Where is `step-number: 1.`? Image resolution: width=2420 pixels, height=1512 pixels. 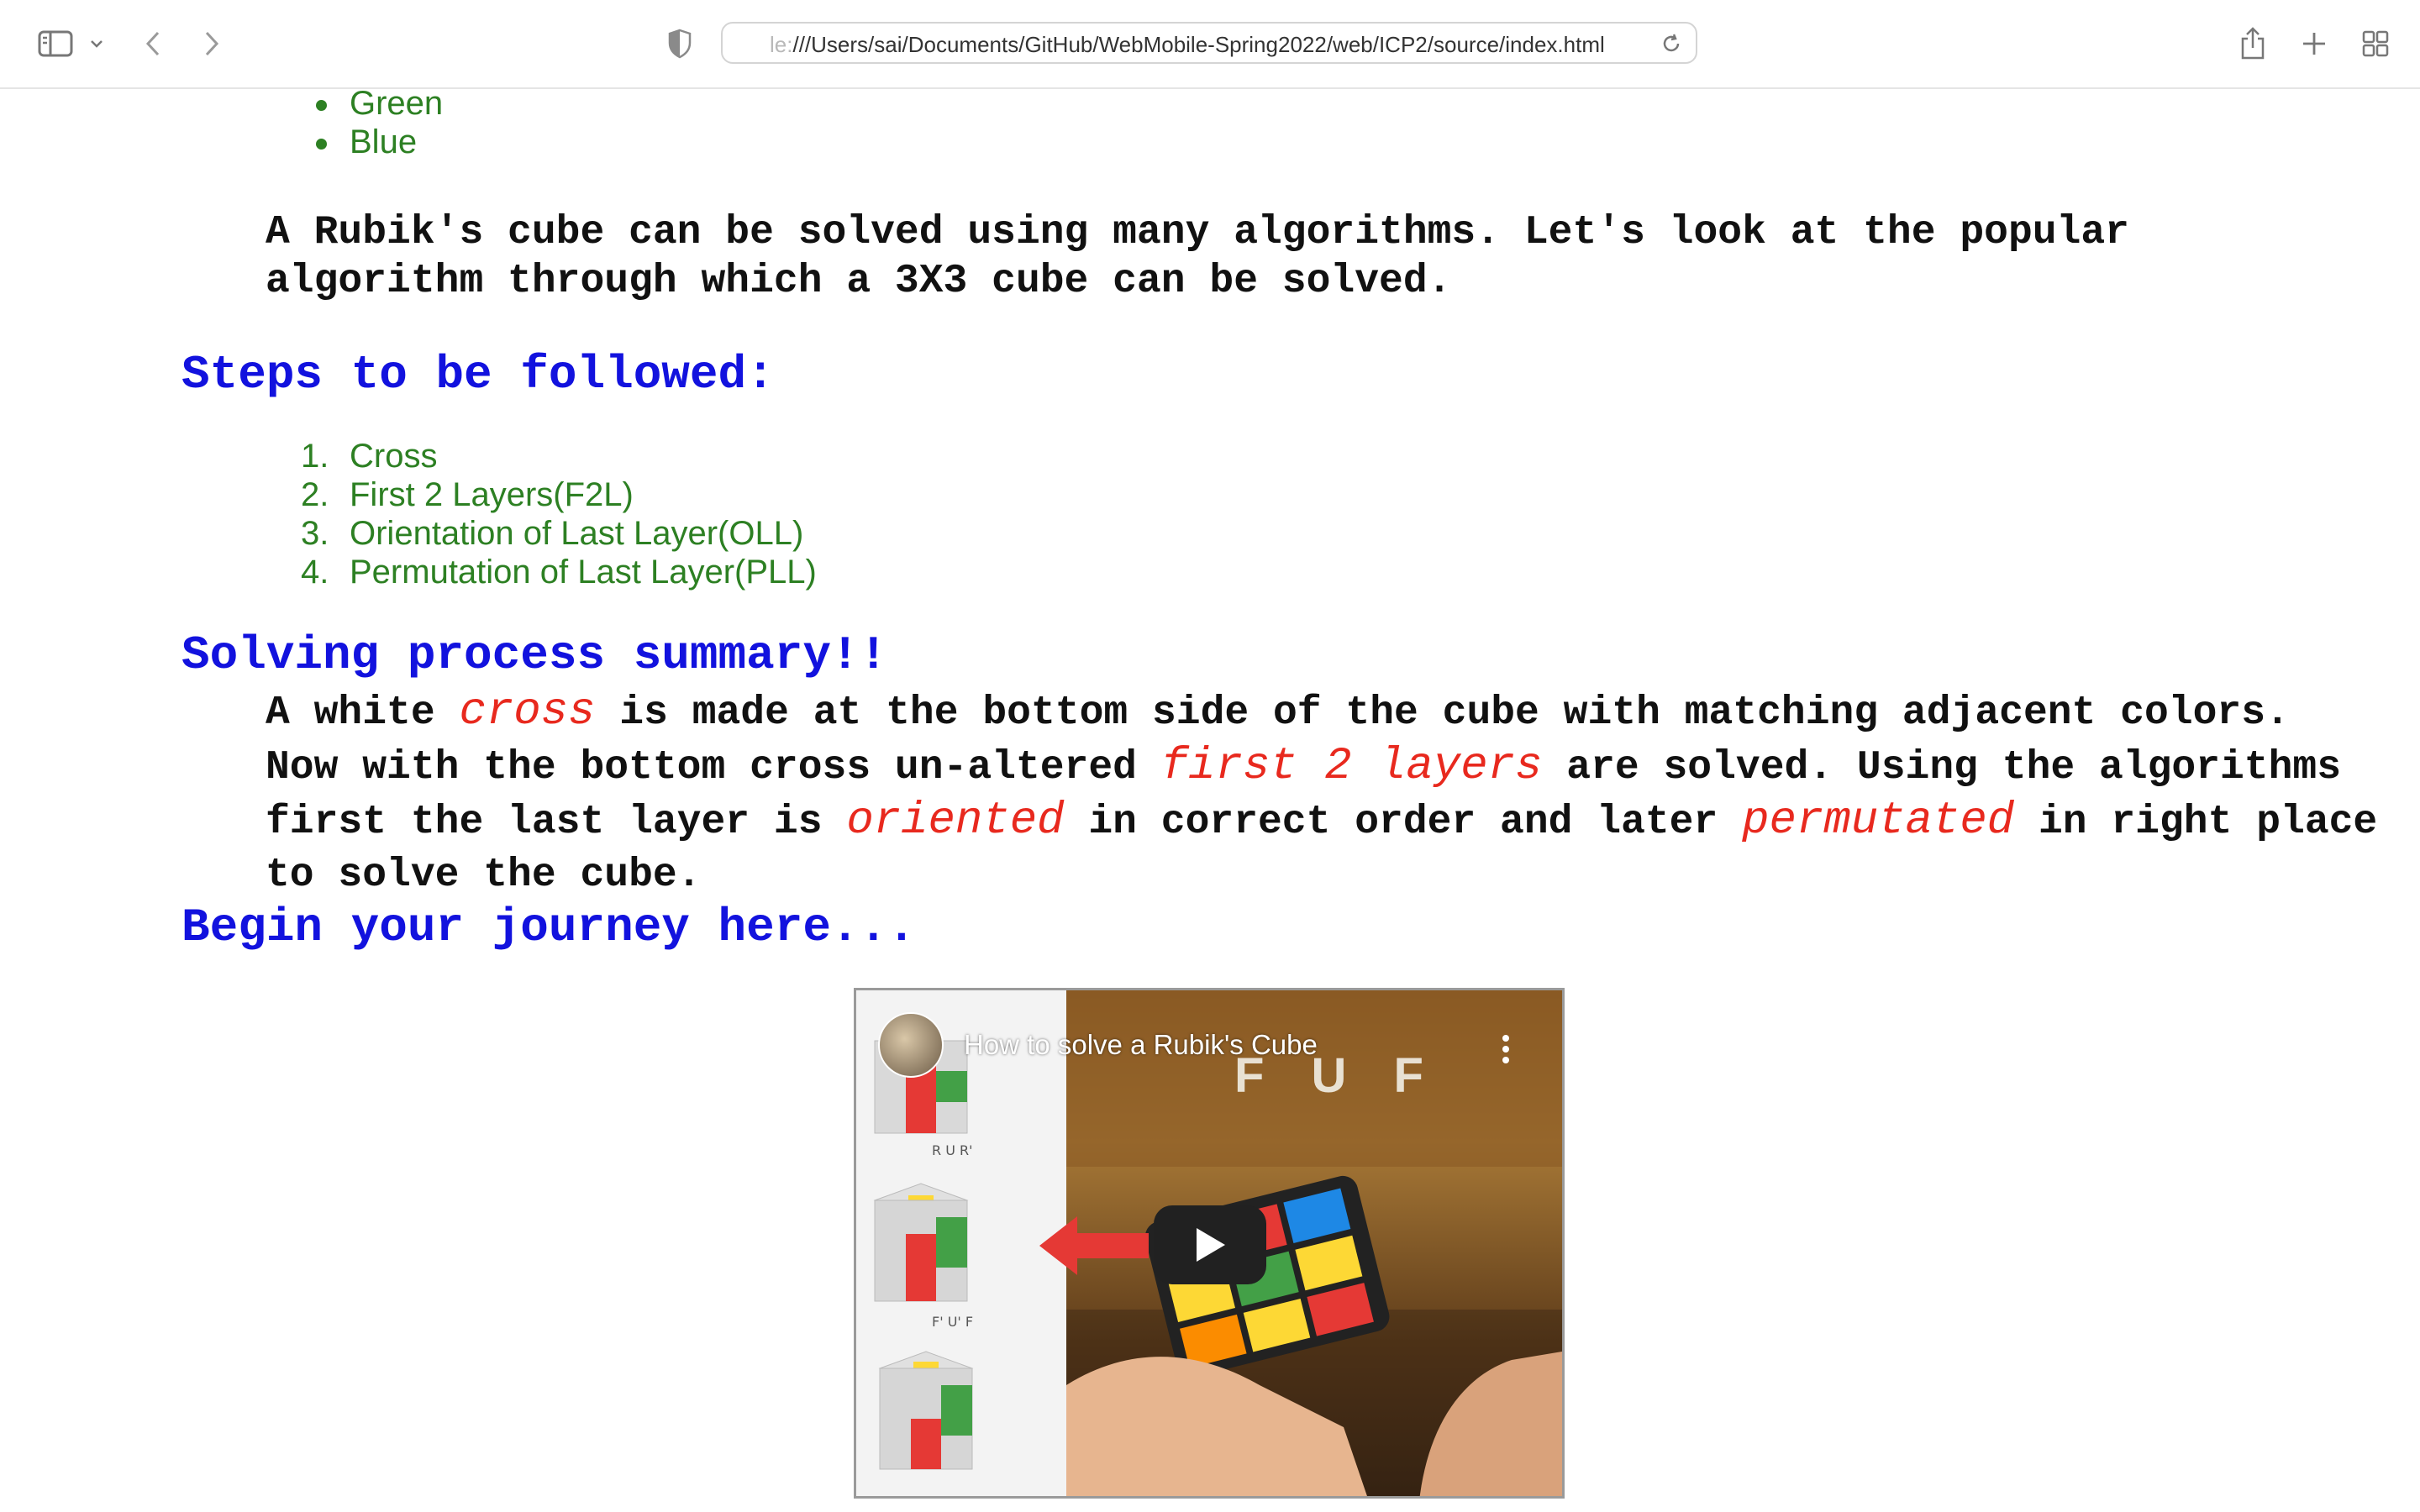 step-number: 1. is located at coordinates (315, 456).